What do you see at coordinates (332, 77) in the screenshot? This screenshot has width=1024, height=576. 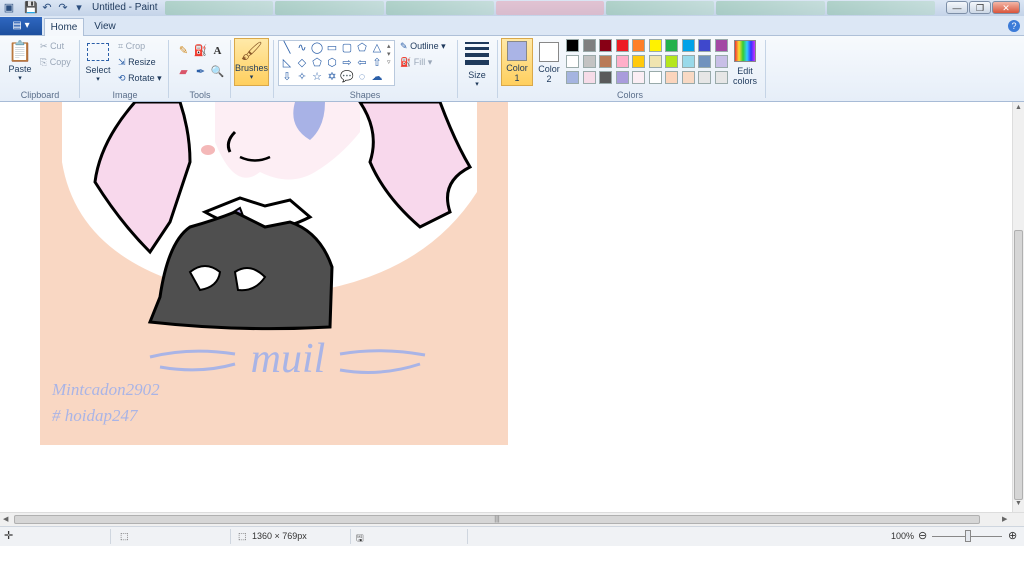 I see `six-point-star-icon: ✡` at bounding box center [332, 77].